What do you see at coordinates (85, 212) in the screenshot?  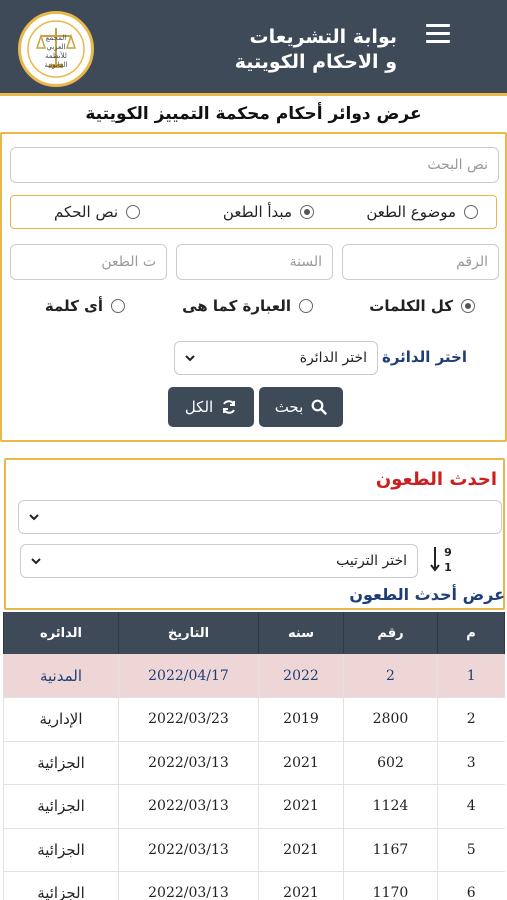 I see `radio-label: نص الحكم` at bounding box center [85, 212].